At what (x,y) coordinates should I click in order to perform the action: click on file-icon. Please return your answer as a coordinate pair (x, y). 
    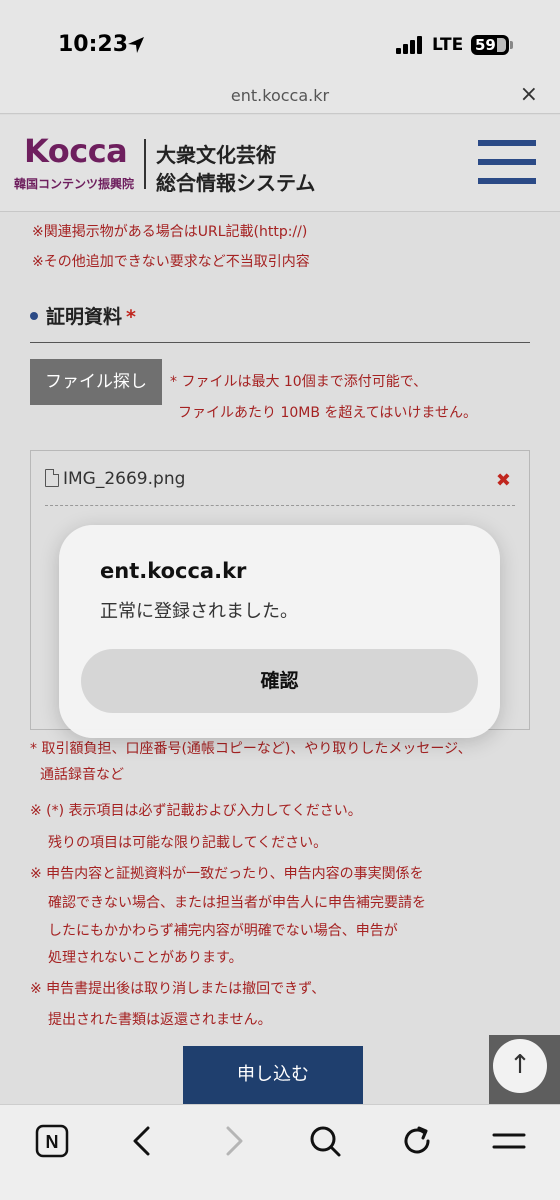
    Looking at the image, I should click on (52, 478).